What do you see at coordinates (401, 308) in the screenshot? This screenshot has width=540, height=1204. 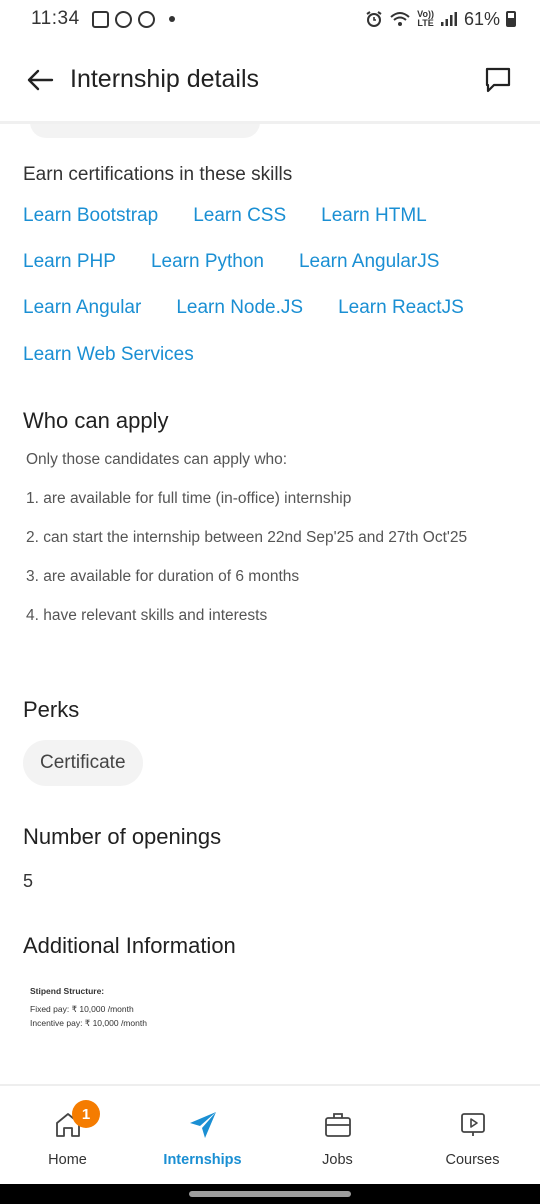 I see `skill-link-reactjs: Learn ReactJS` at bounding box center [401, 308].